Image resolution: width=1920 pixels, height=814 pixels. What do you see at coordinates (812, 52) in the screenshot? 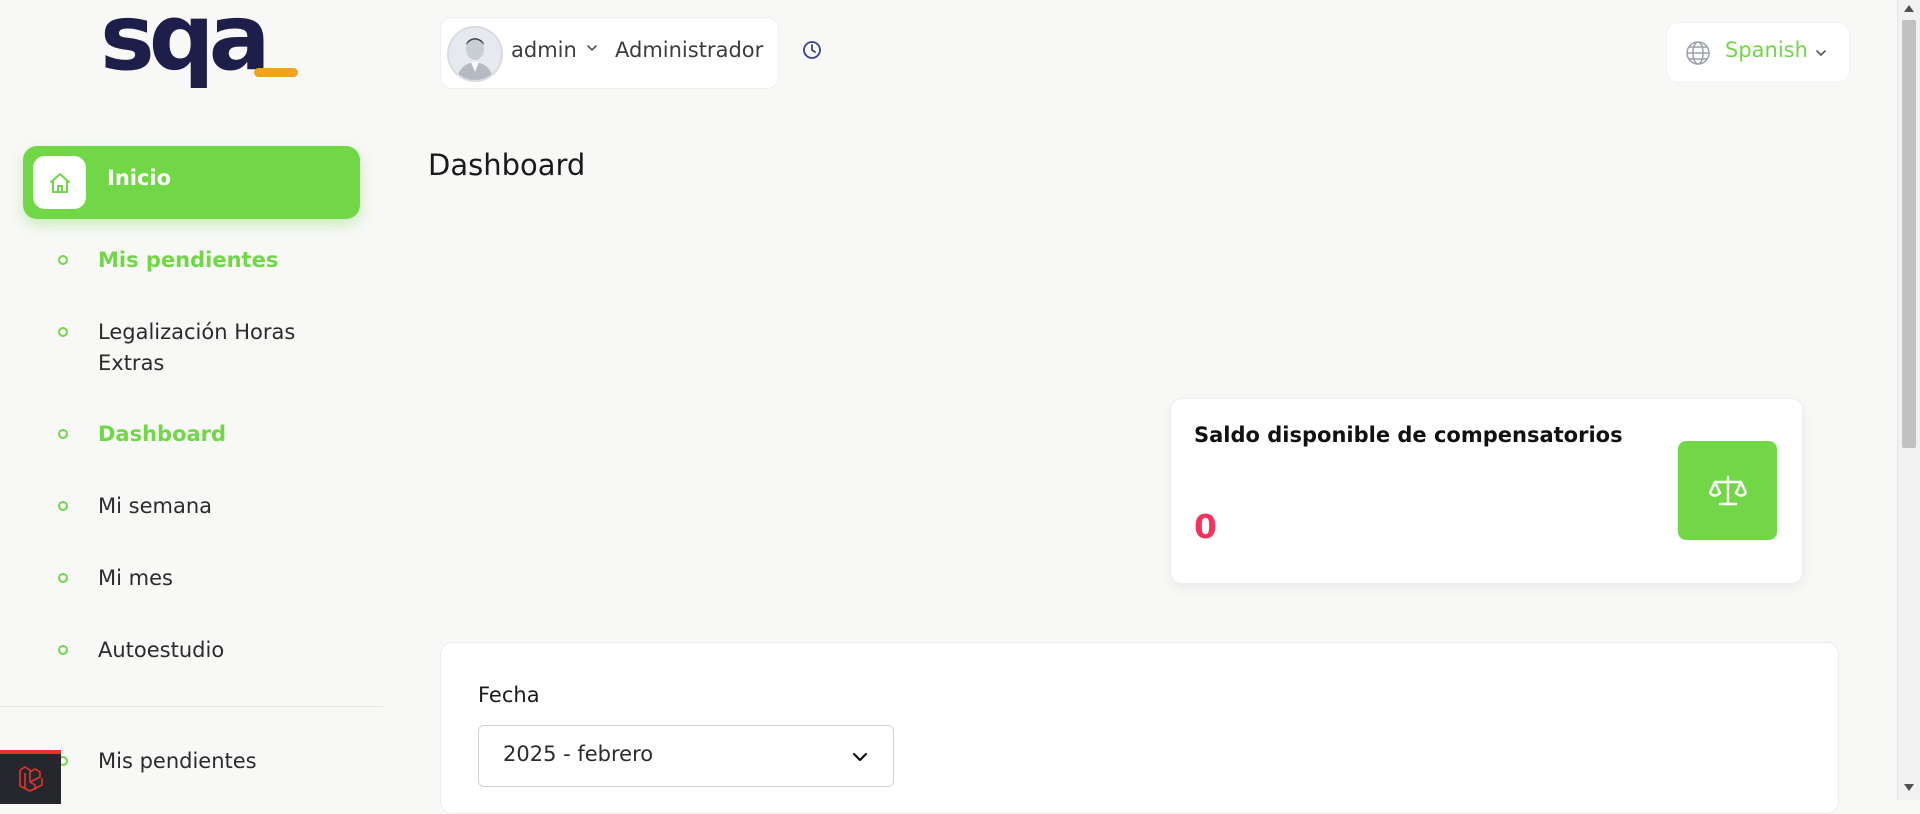
I see `clock-icon` at bounding box center [812, 52].